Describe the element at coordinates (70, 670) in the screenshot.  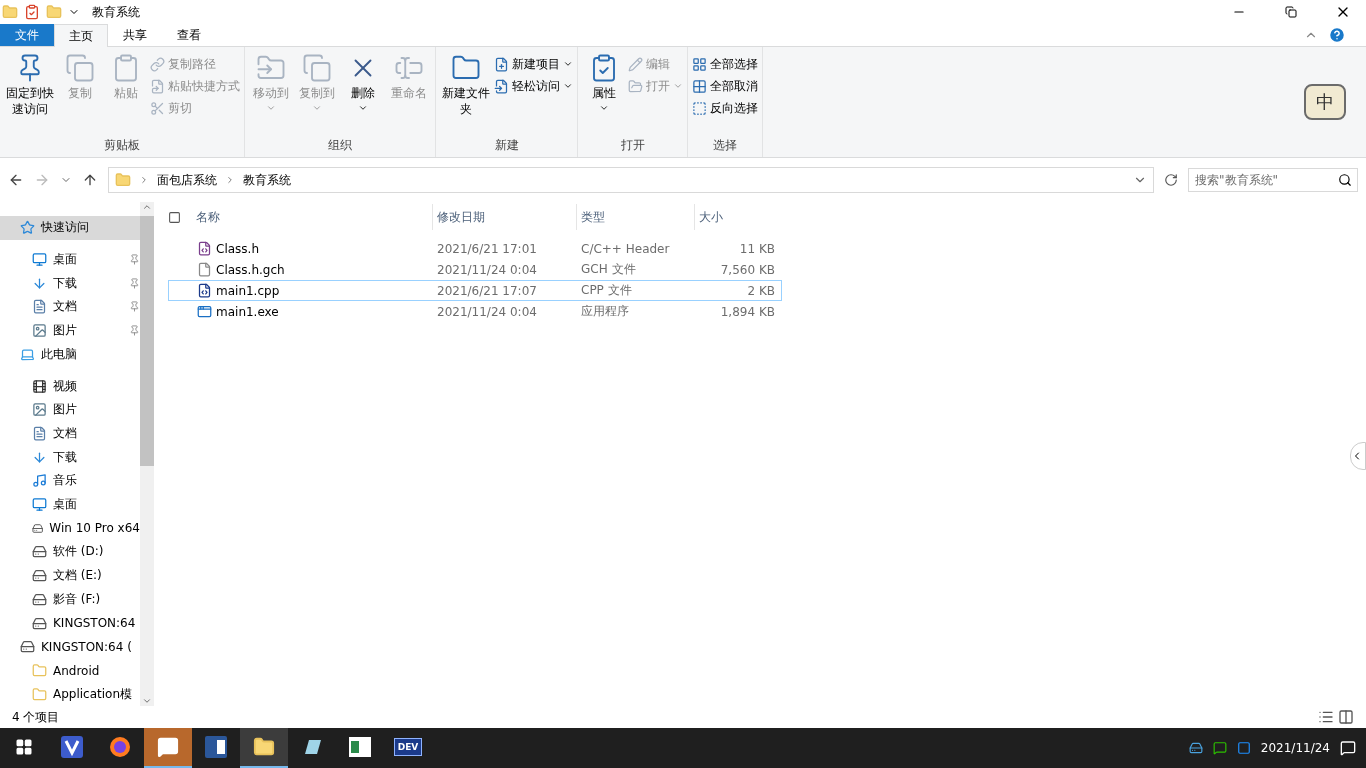
I see `sidebar-item: Android` at that location.